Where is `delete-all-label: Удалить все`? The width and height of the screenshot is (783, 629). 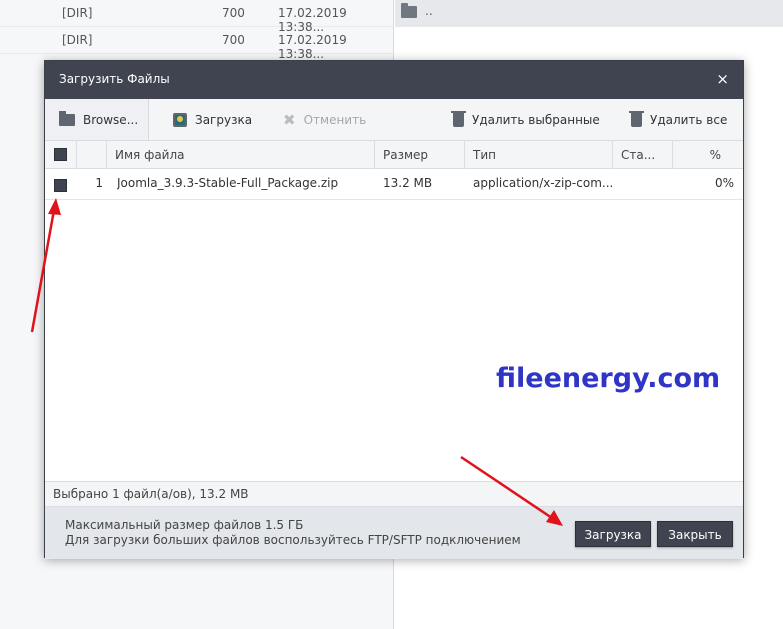 delete-all-label: Удалить все is located at coordinates (689, 119).